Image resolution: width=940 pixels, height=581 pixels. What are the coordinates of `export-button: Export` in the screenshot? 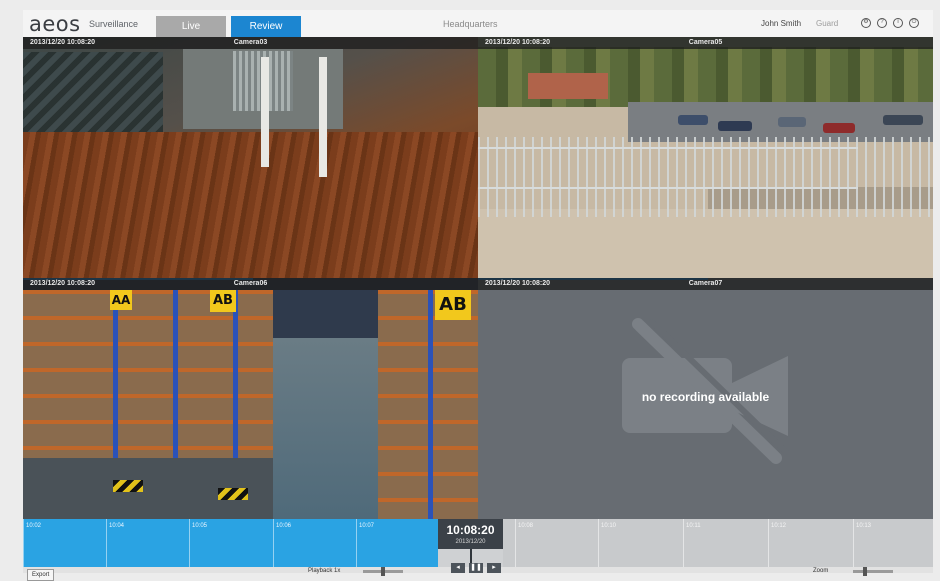 It's located at (41, 575).